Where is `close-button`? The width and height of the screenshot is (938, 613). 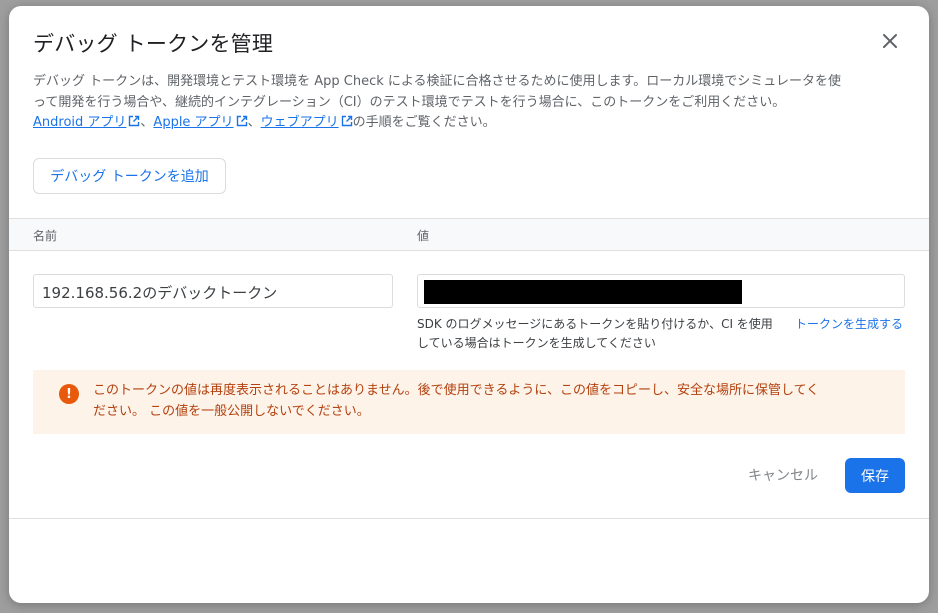
close-button is located at coordinates (890, 41).